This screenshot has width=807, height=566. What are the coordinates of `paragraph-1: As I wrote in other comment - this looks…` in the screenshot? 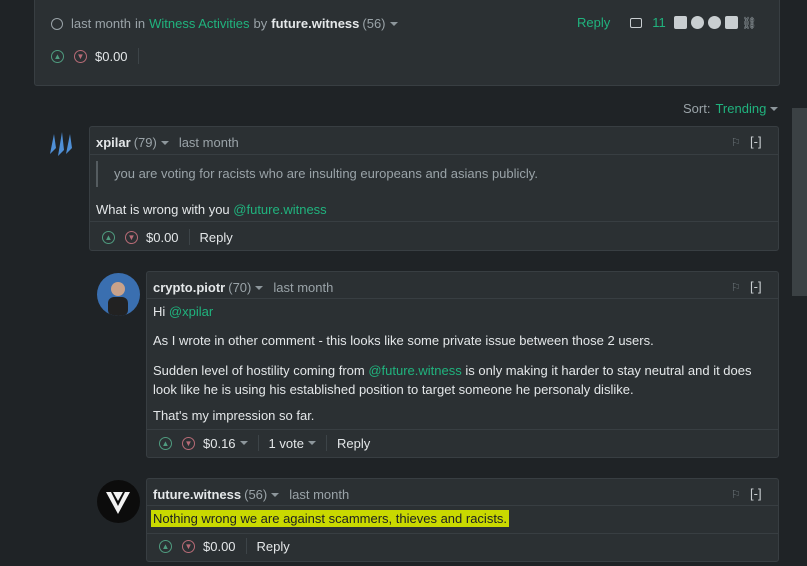 It's located at (403, 340).